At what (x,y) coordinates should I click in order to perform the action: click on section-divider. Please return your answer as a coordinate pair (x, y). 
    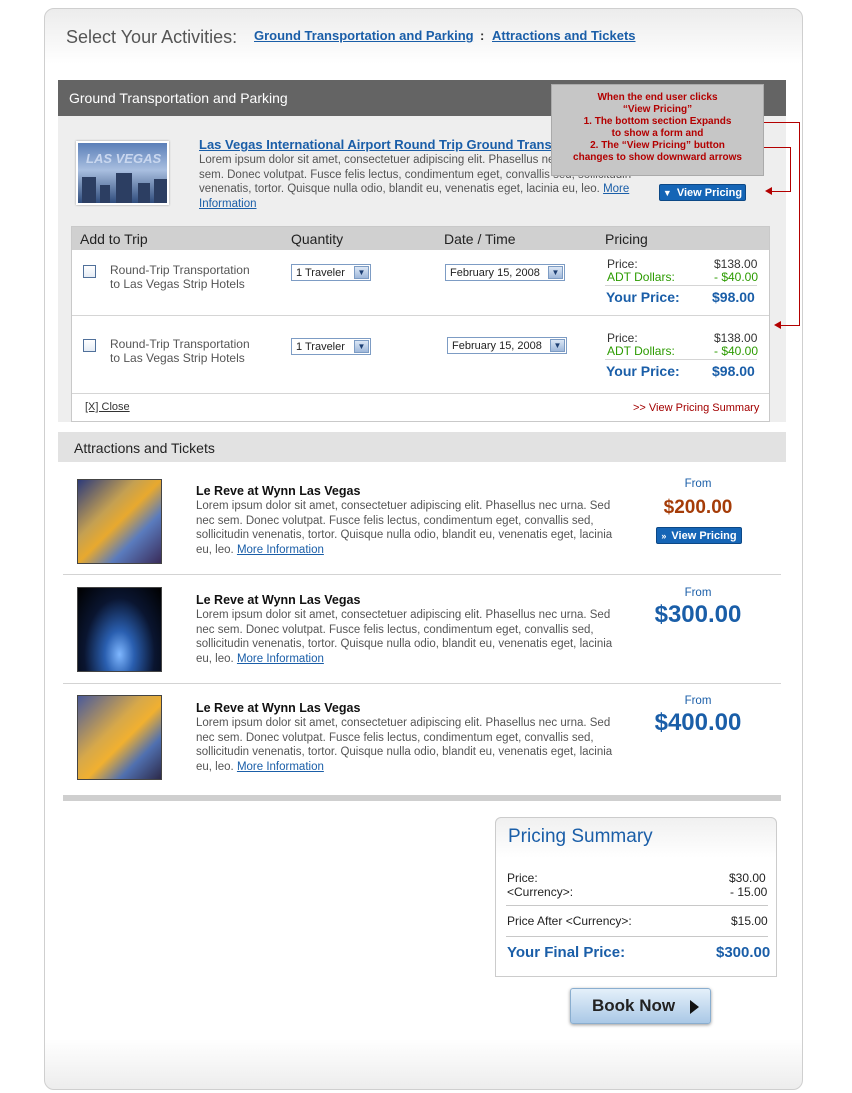
    Looking at the image, I should click on (422, 798).